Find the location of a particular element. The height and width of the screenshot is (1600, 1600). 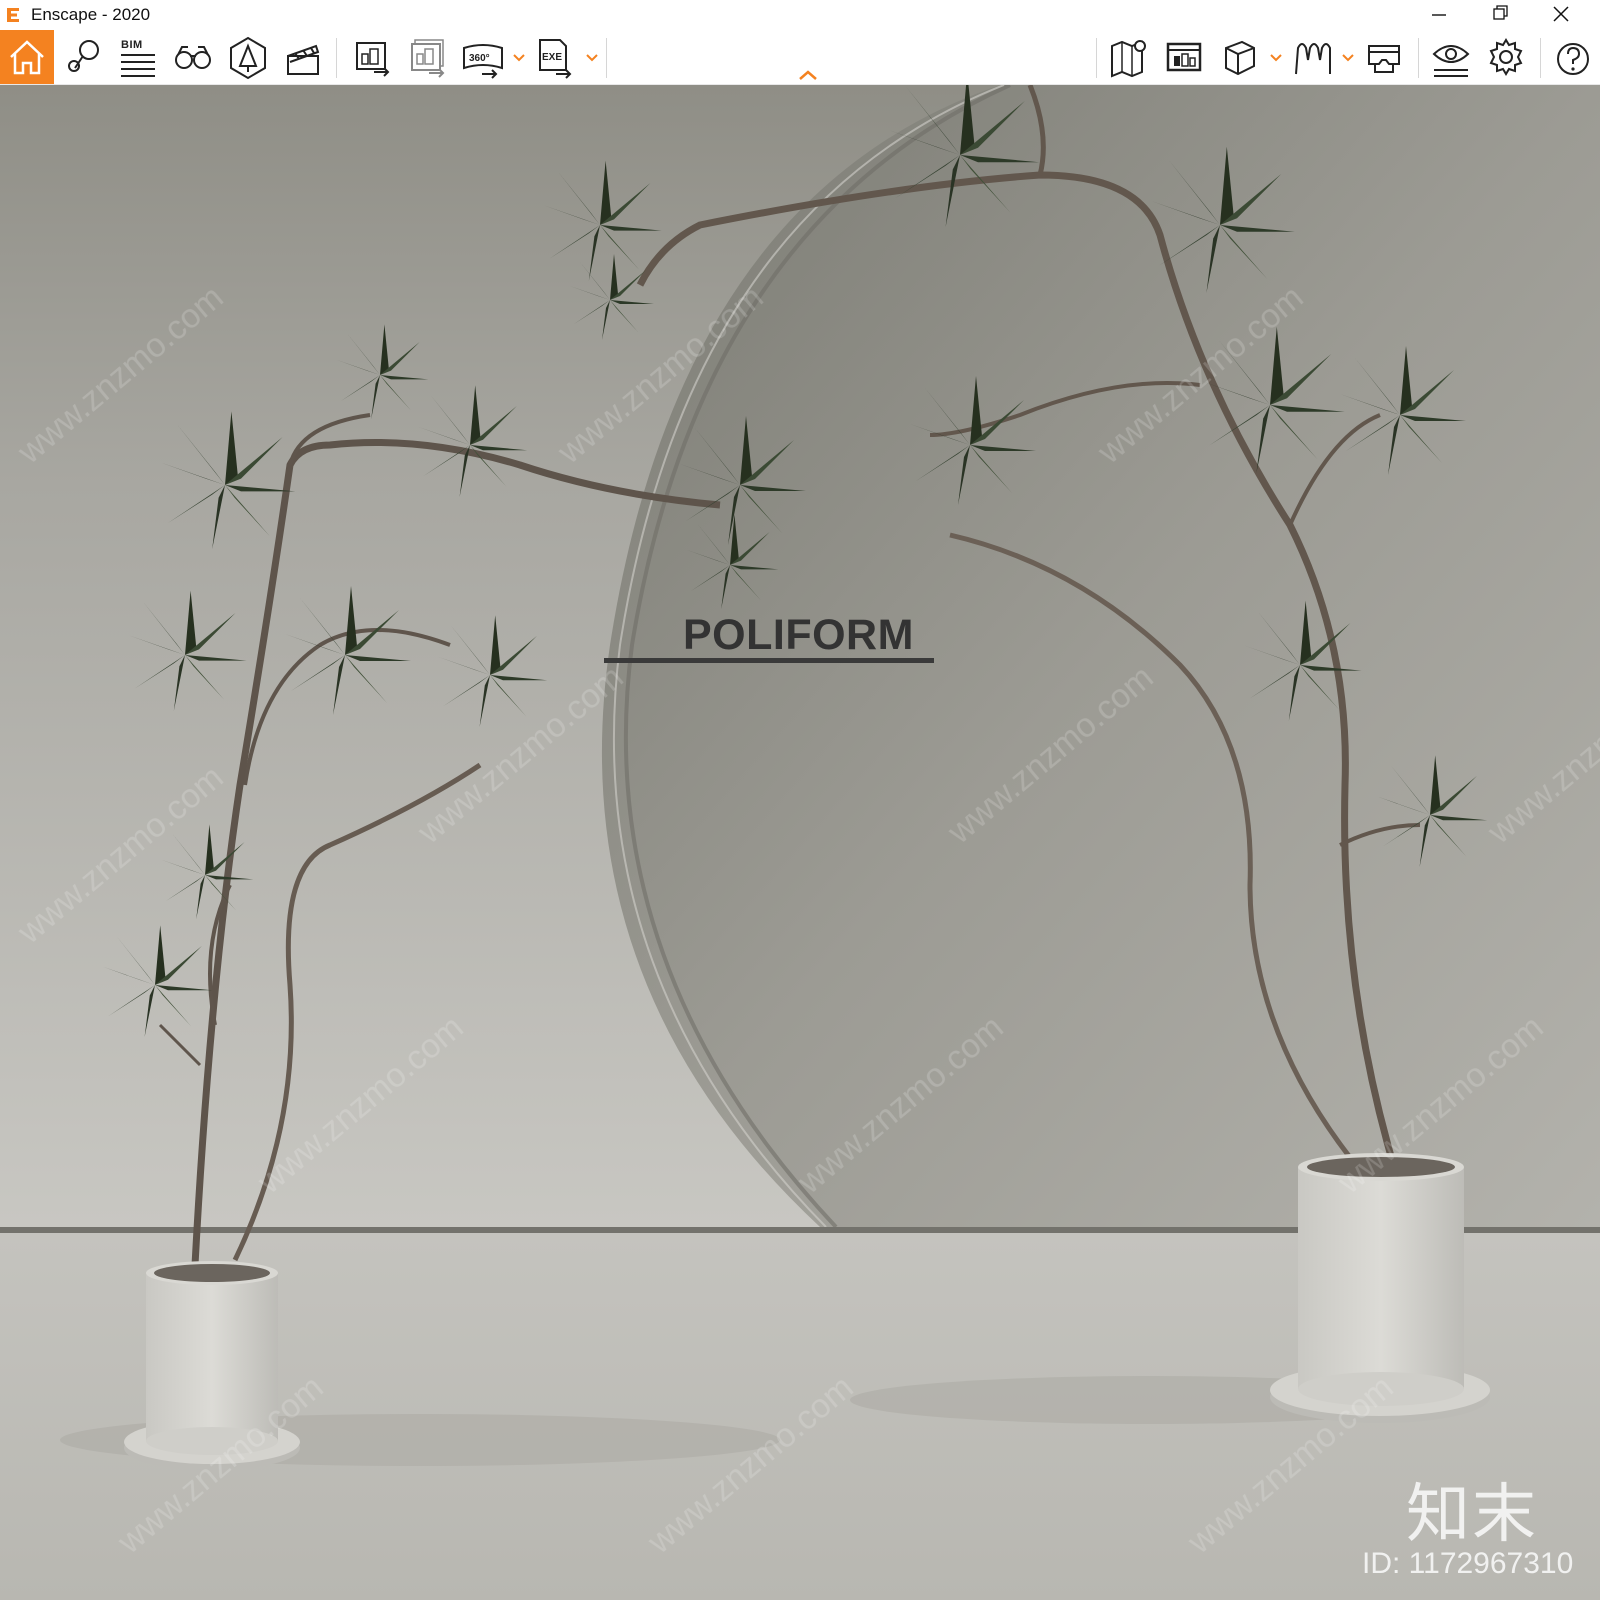

web-export-icon is located at coordinates (1184, 57).